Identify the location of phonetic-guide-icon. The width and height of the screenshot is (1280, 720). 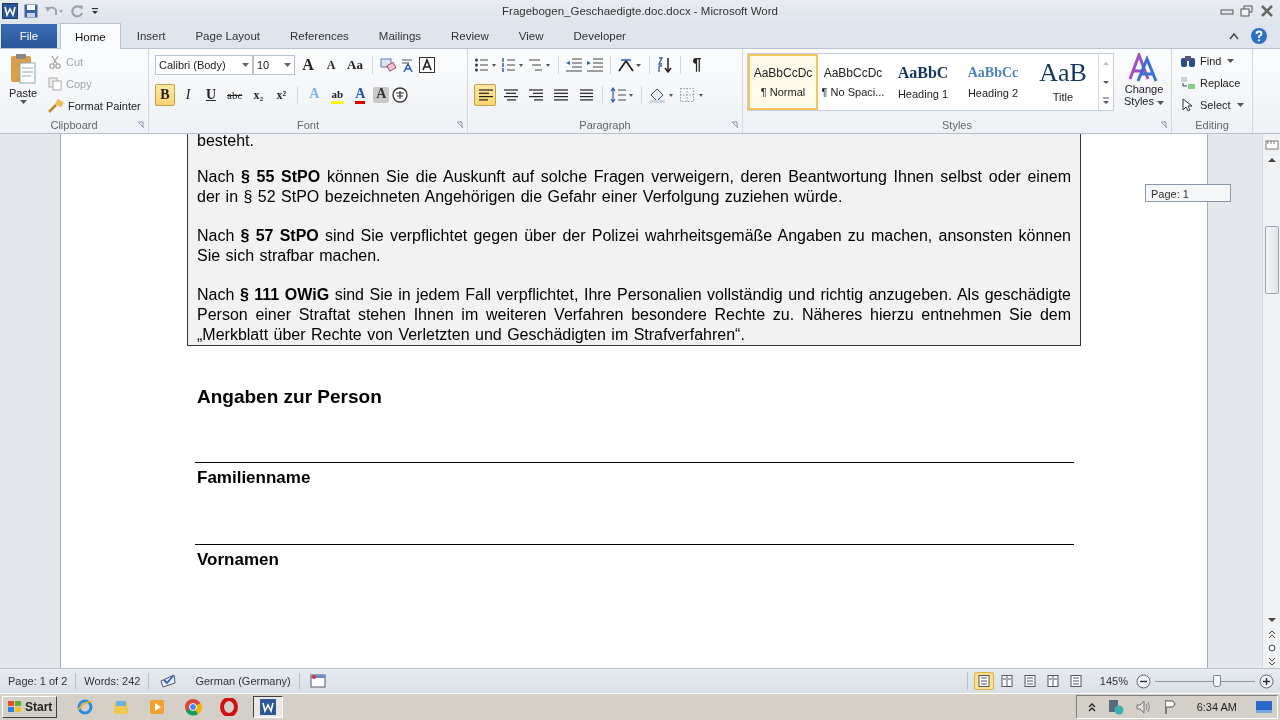
(407, 65).